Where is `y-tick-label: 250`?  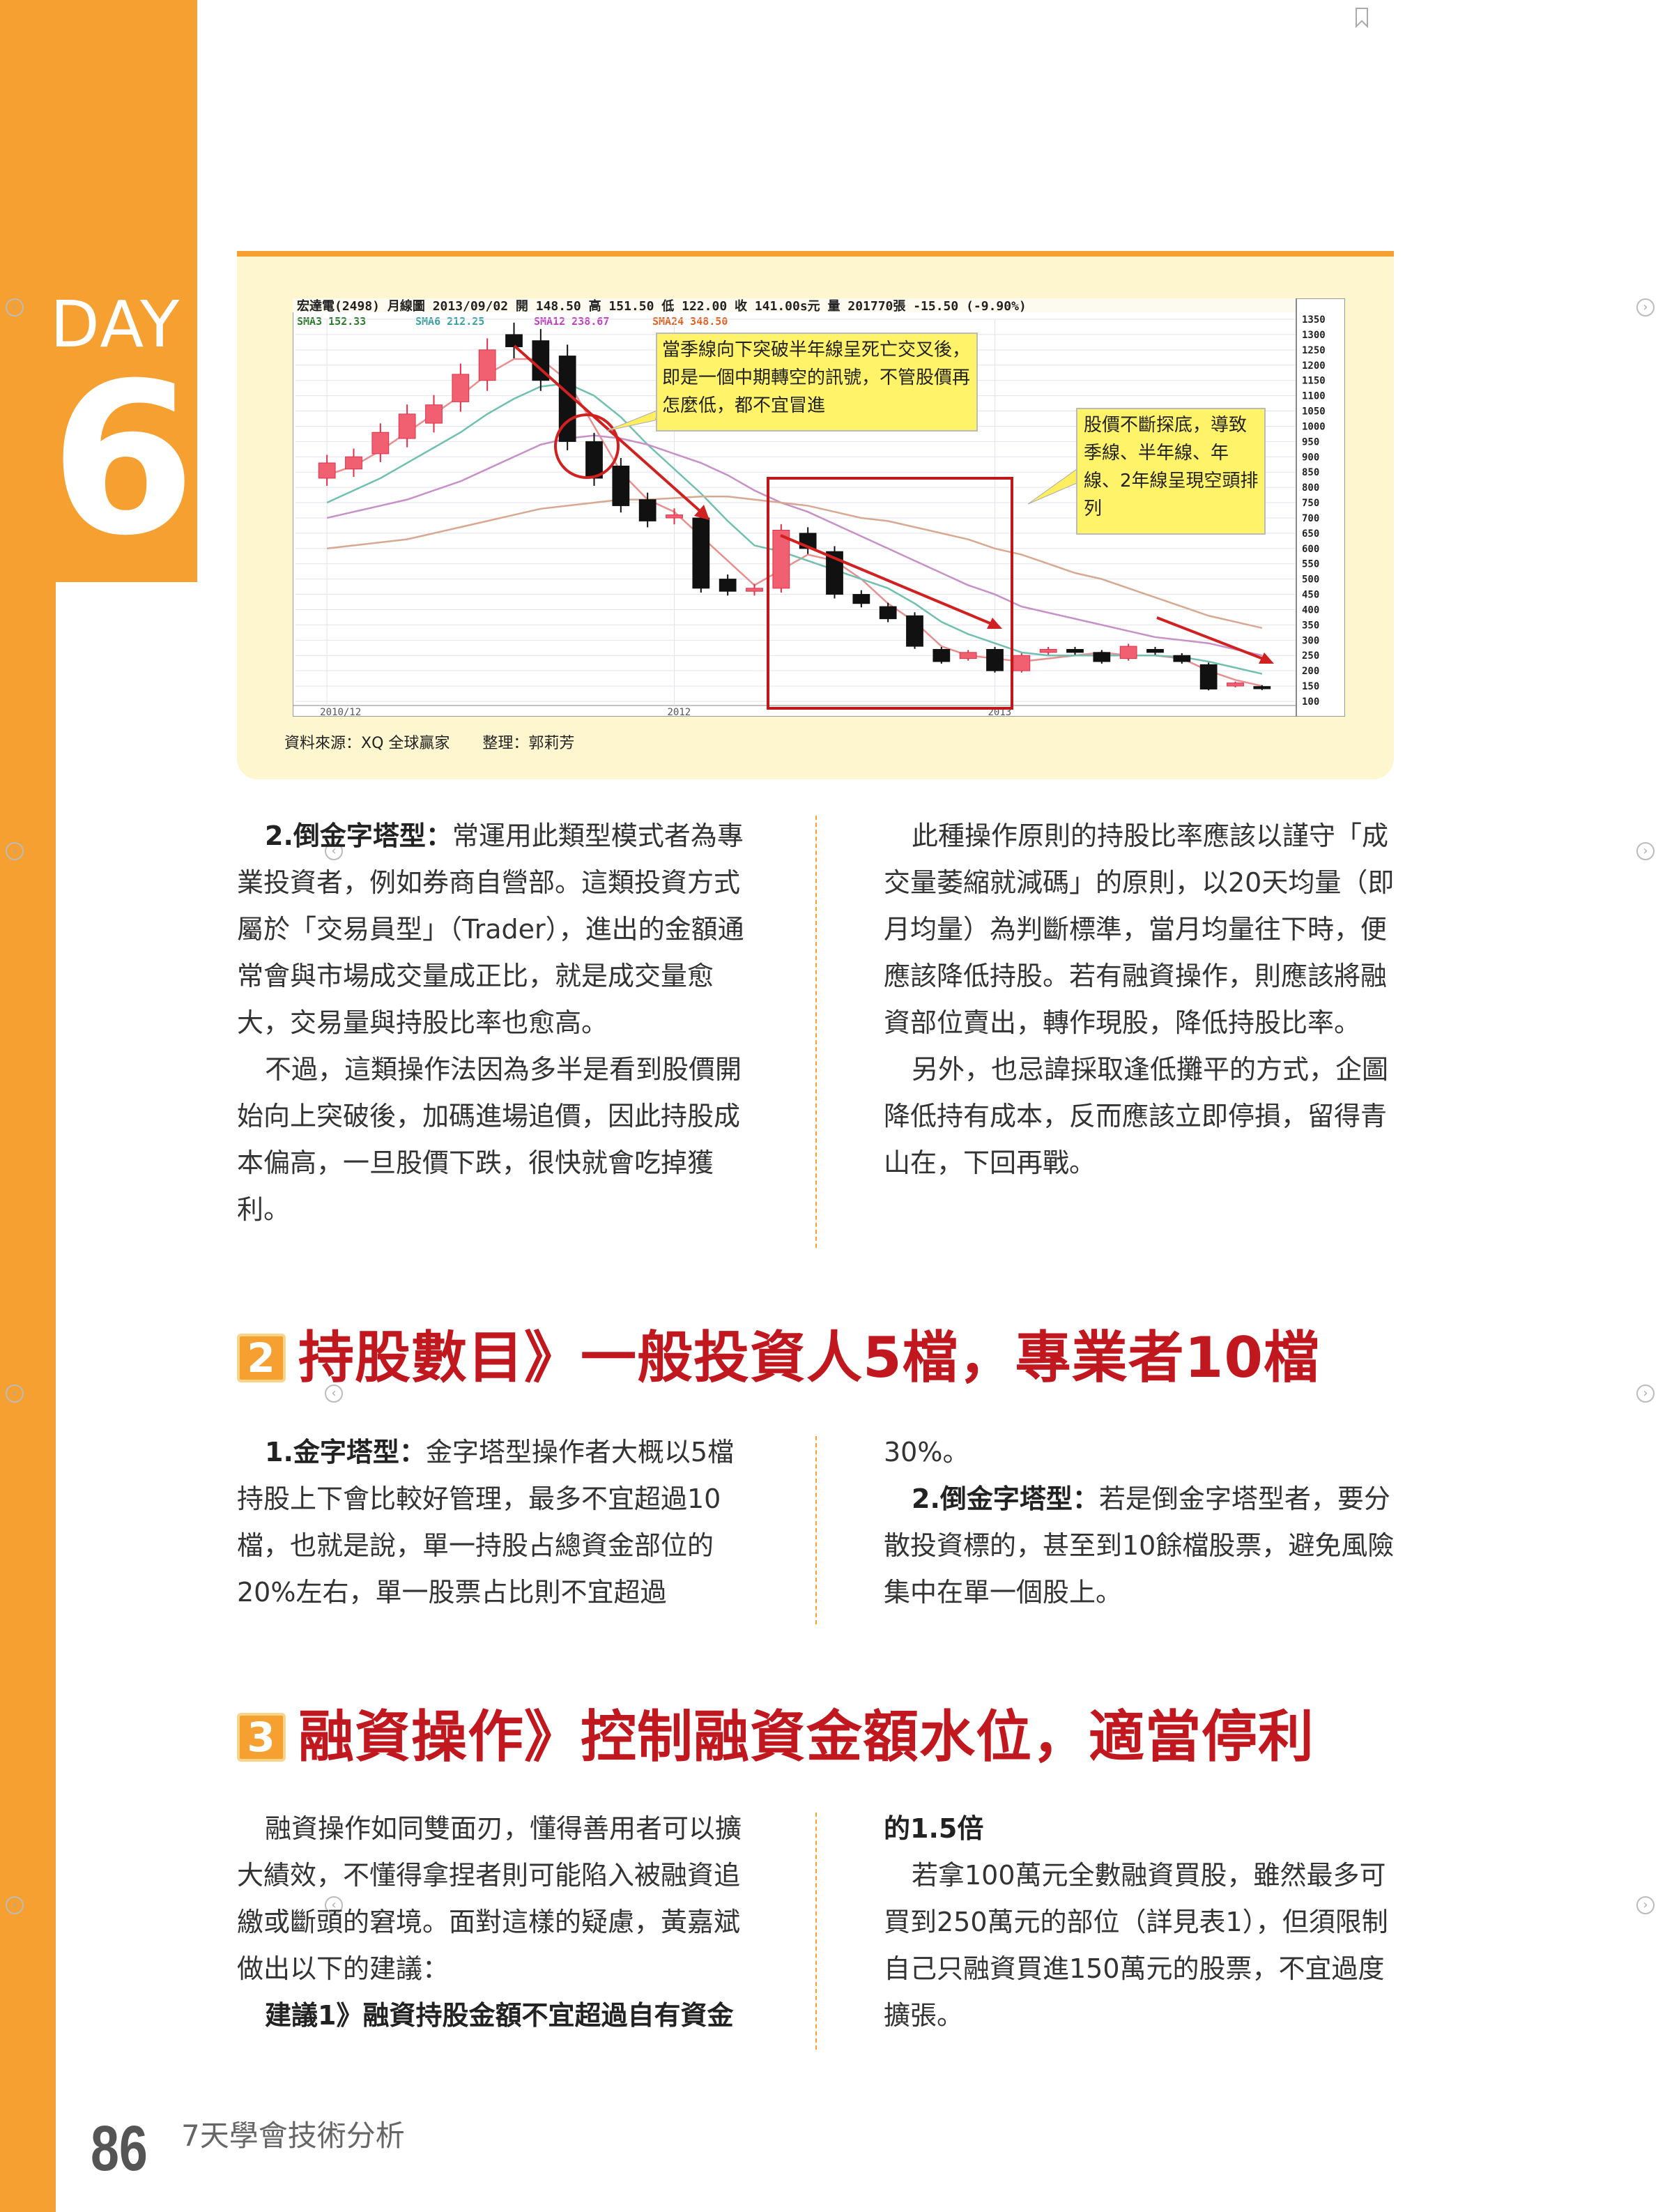
y-tick-label: 250 is located at coordinates (1311, 656).